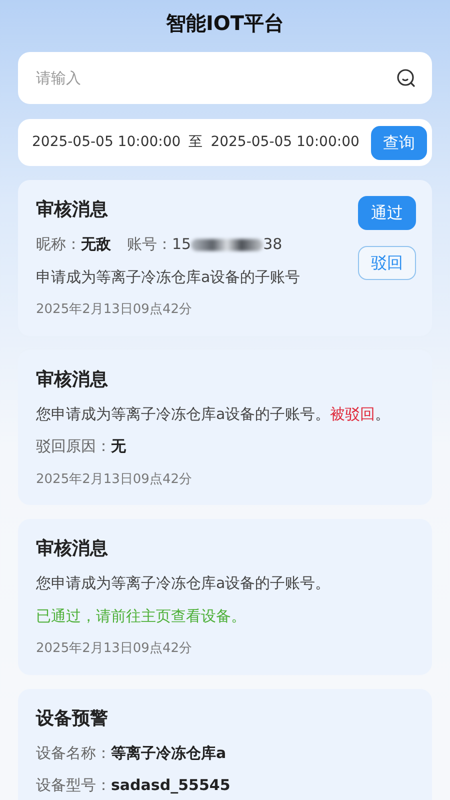 This screenshot has width=450, height=800. What do you see at coordinates (170, 785) in the screenshot?
I see `field-value: sadasd_55545` at bounding box center [170, 785].